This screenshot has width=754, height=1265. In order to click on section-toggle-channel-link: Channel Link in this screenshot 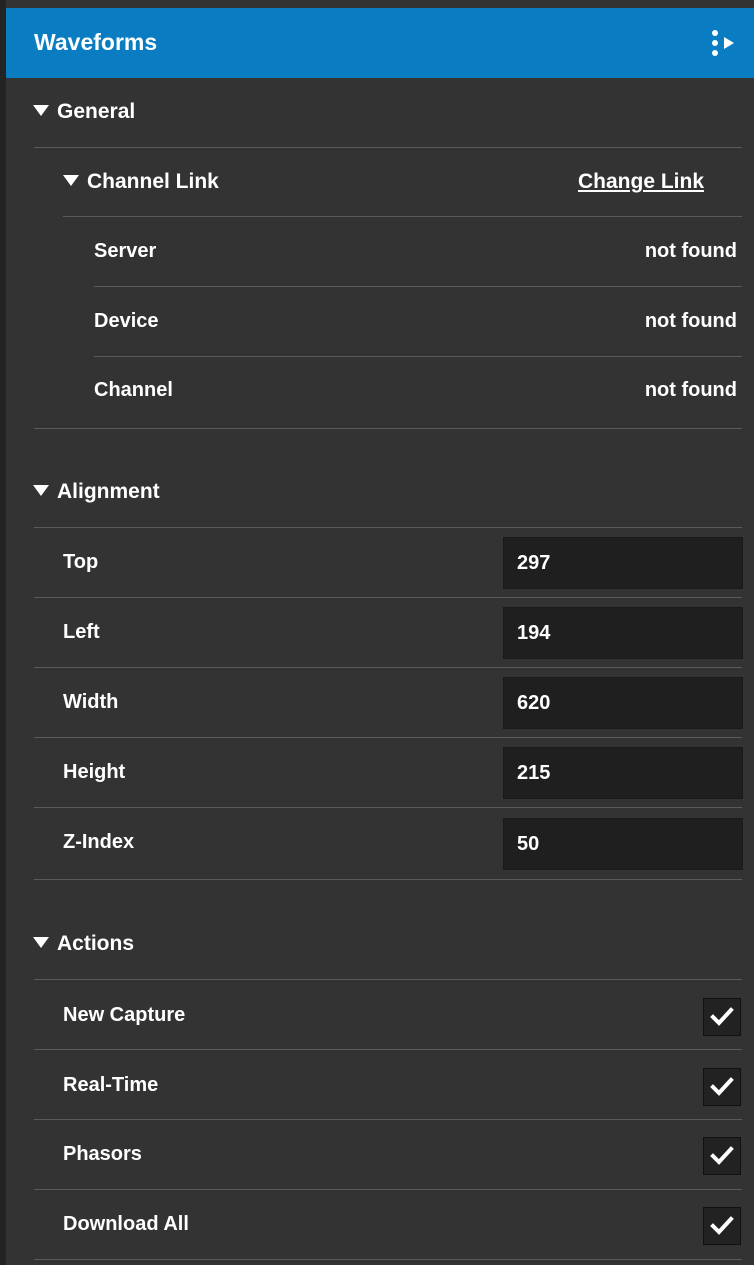, I will do `click(141, 182)`.